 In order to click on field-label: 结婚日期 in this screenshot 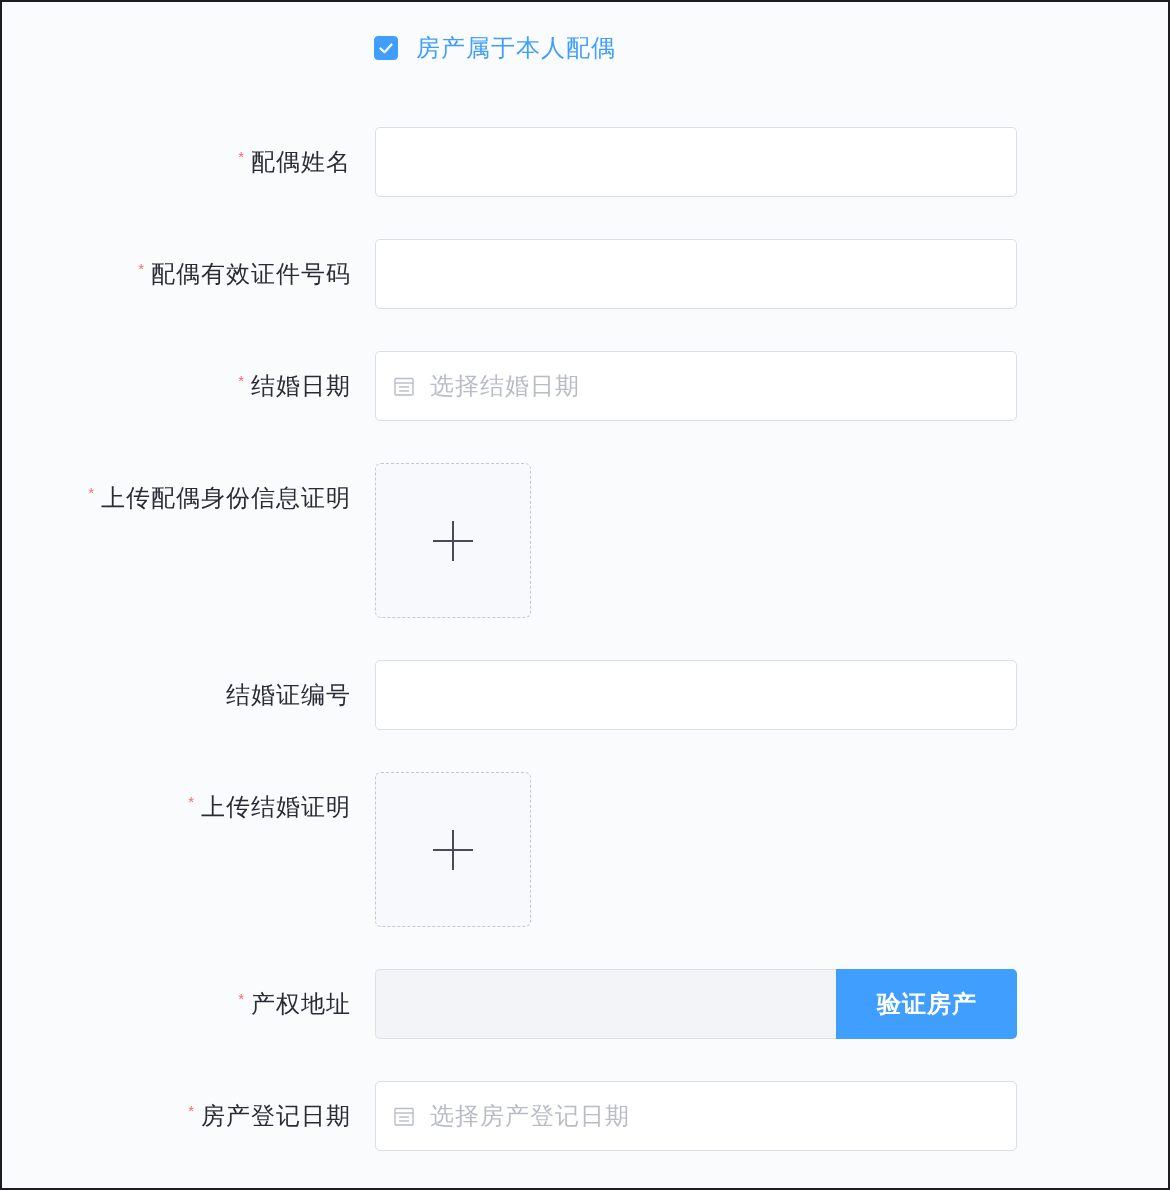, I will do `click(301, 386)`.